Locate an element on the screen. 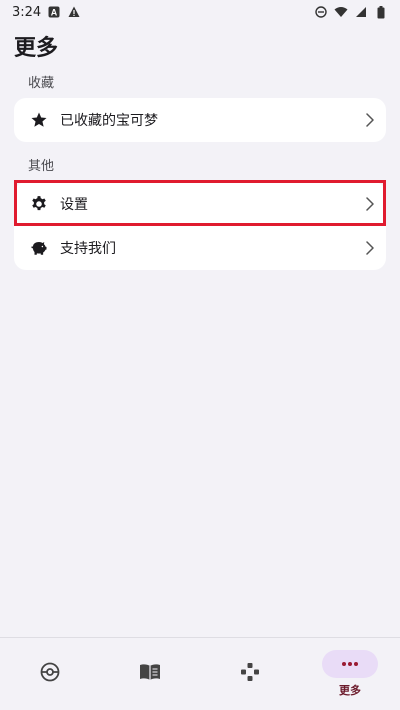 This screenshot has width=400, height=710. page-title: 更多 is located at coordinates (36, 48).